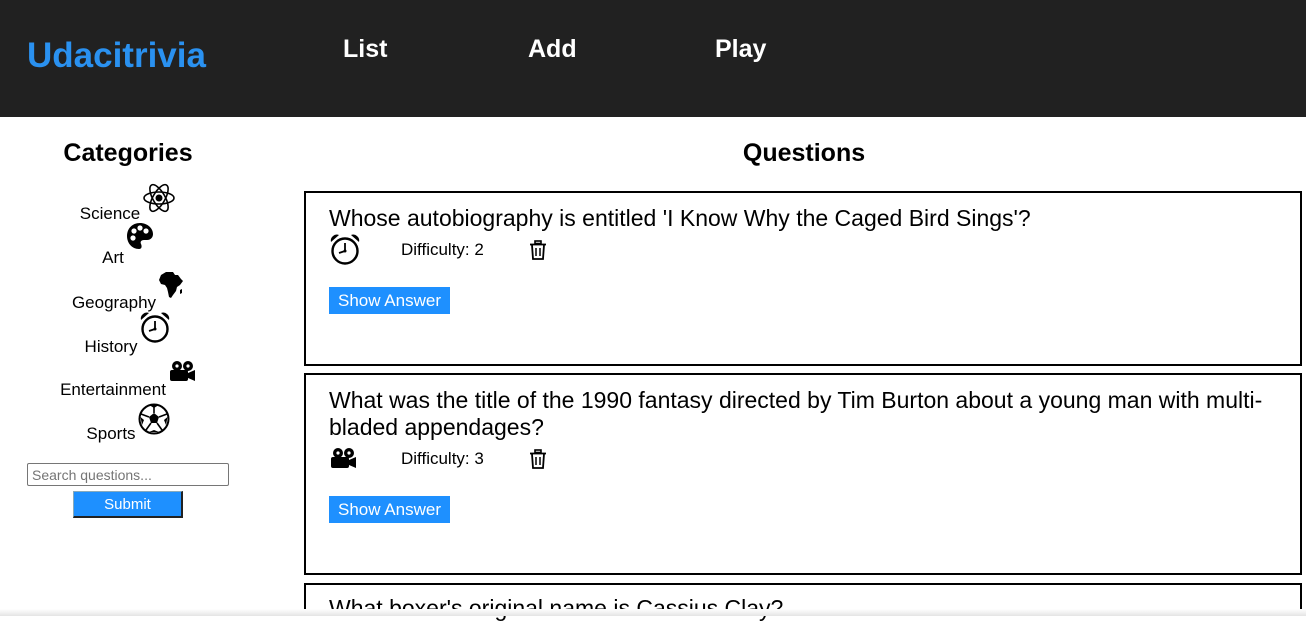 Image resolution: width=1306 pixels, height=622 pixels. What do you see at coordinates (128, 474) in the screenshot?
I see `search-input` at bounding box center [128, 474].